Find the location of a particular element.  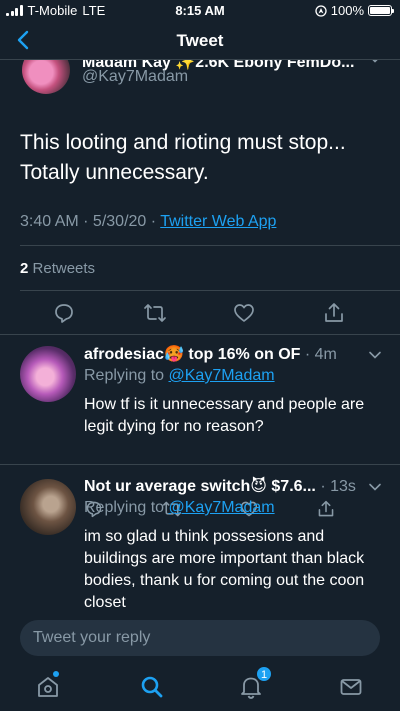

retweet-icon is located at coordinates (155, 313).